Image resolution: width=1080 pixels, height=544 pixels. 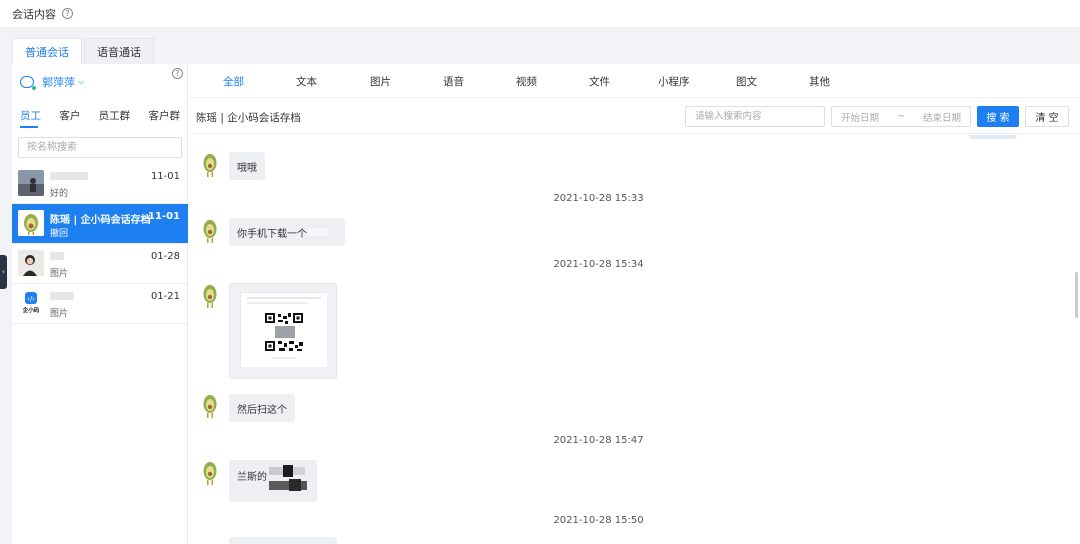 I want to click on filter-file: 文件, so click(x=599, y=81).